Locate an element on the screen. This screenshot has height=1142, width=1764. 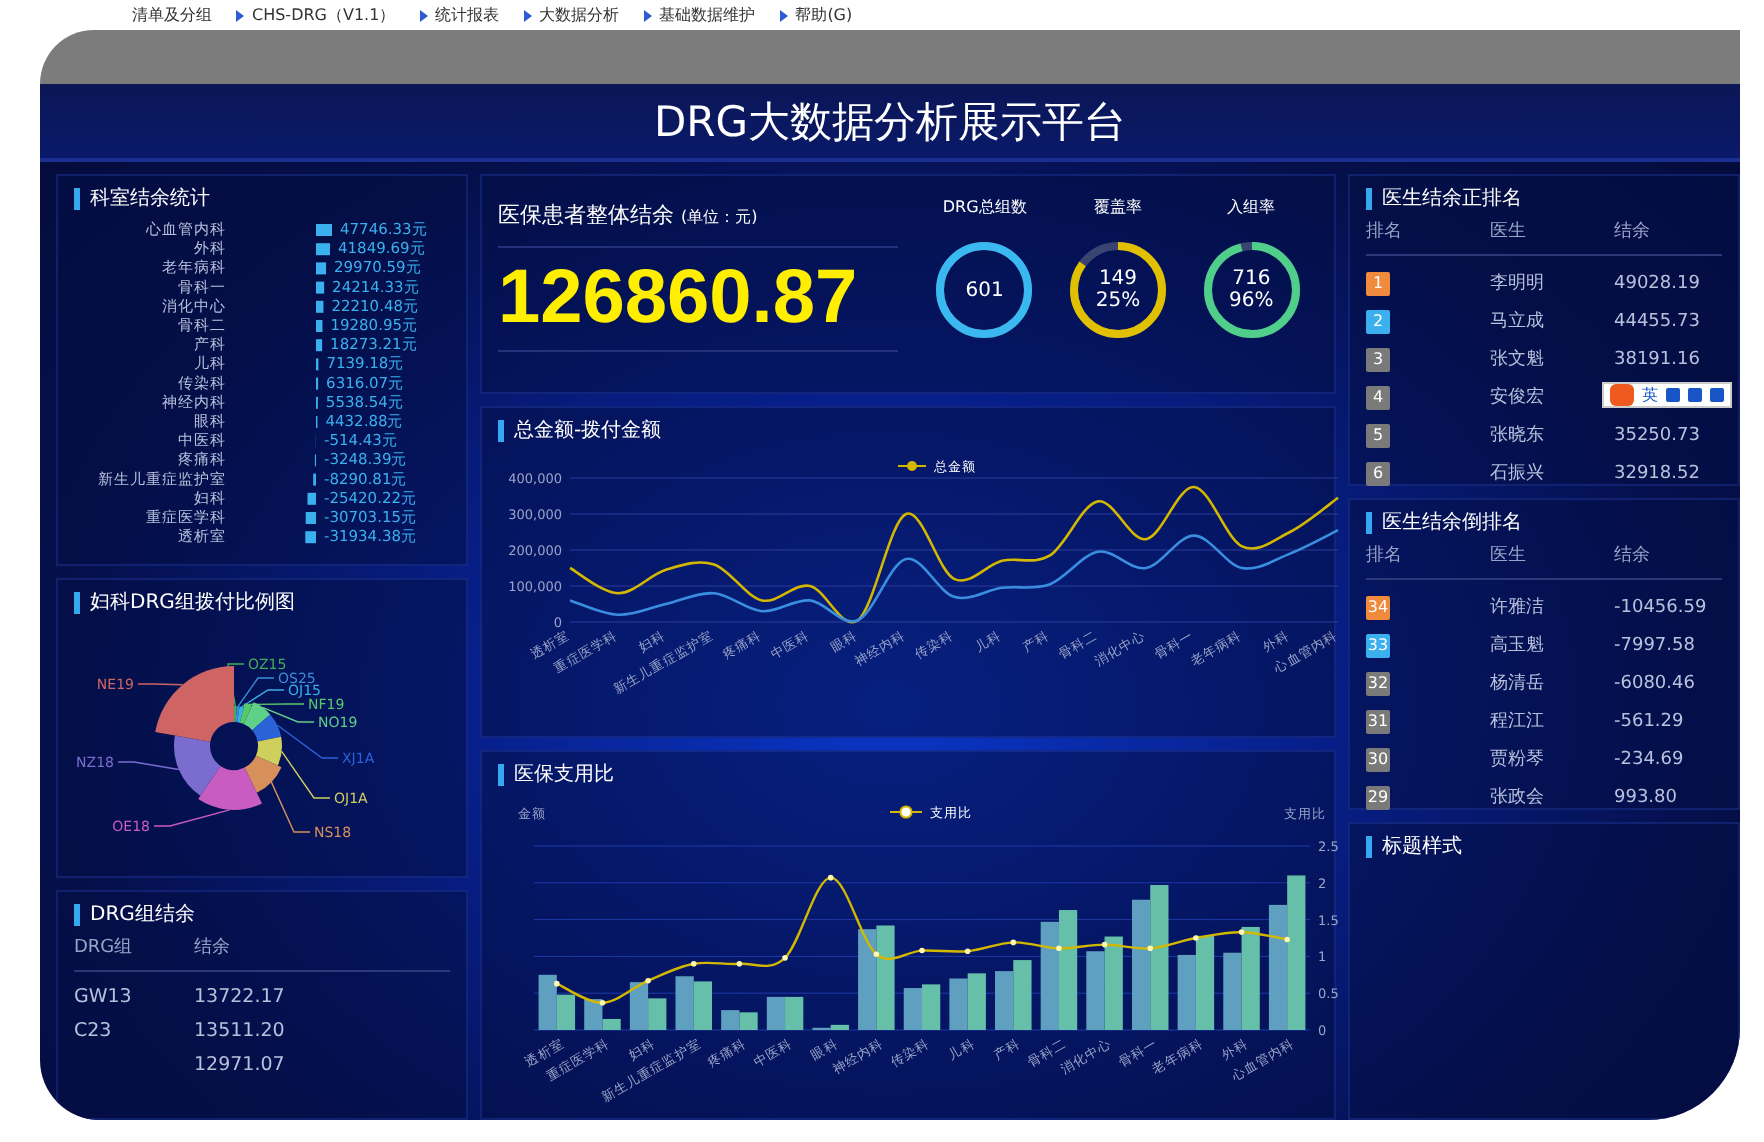
panel-title: 妇科DRG组拨付比例图 is located at coordinates (262, 603).